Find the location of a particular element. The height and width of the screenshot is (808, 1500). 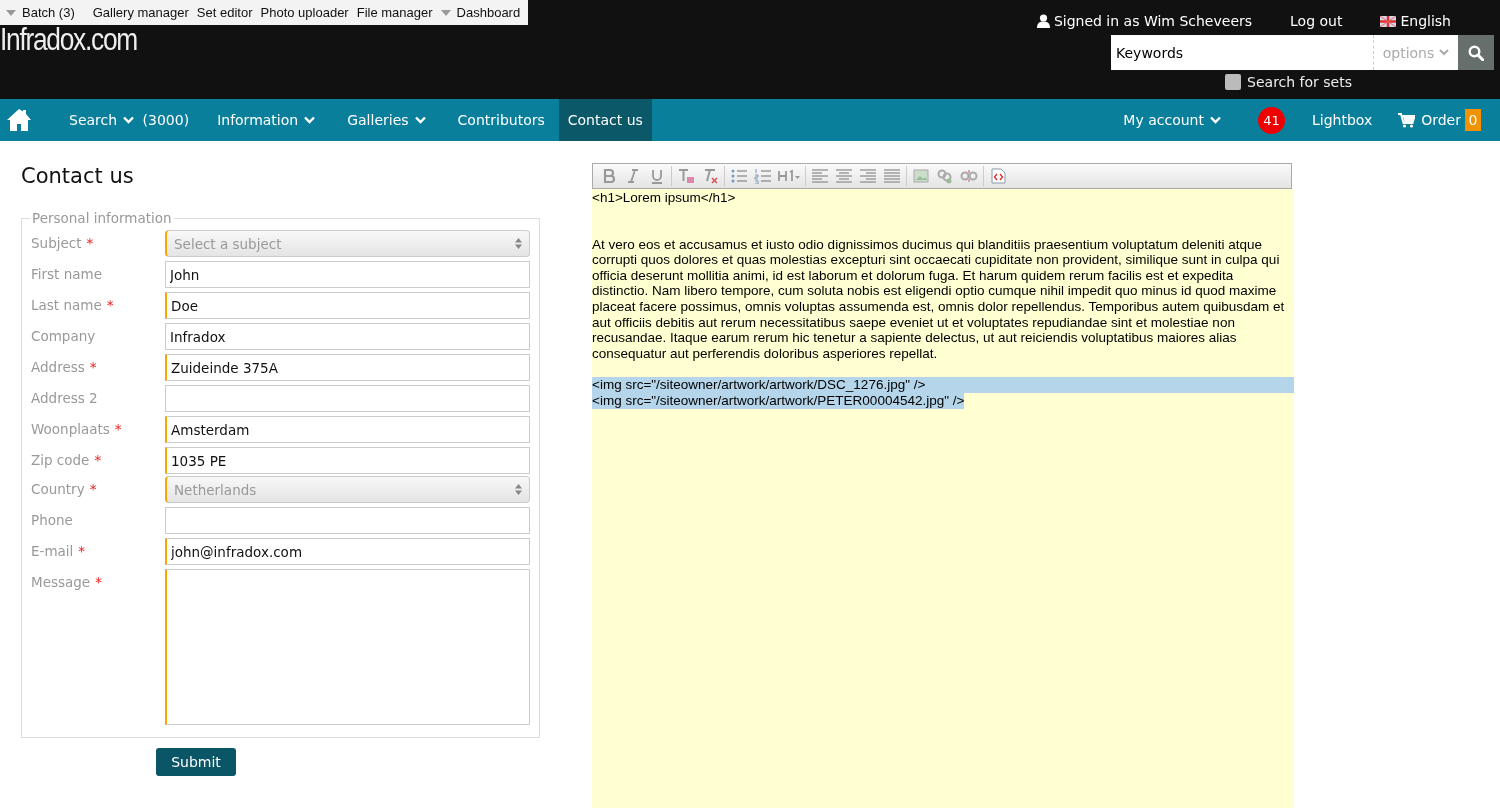

nav-tab: Information is located at coordinates (268, 120).